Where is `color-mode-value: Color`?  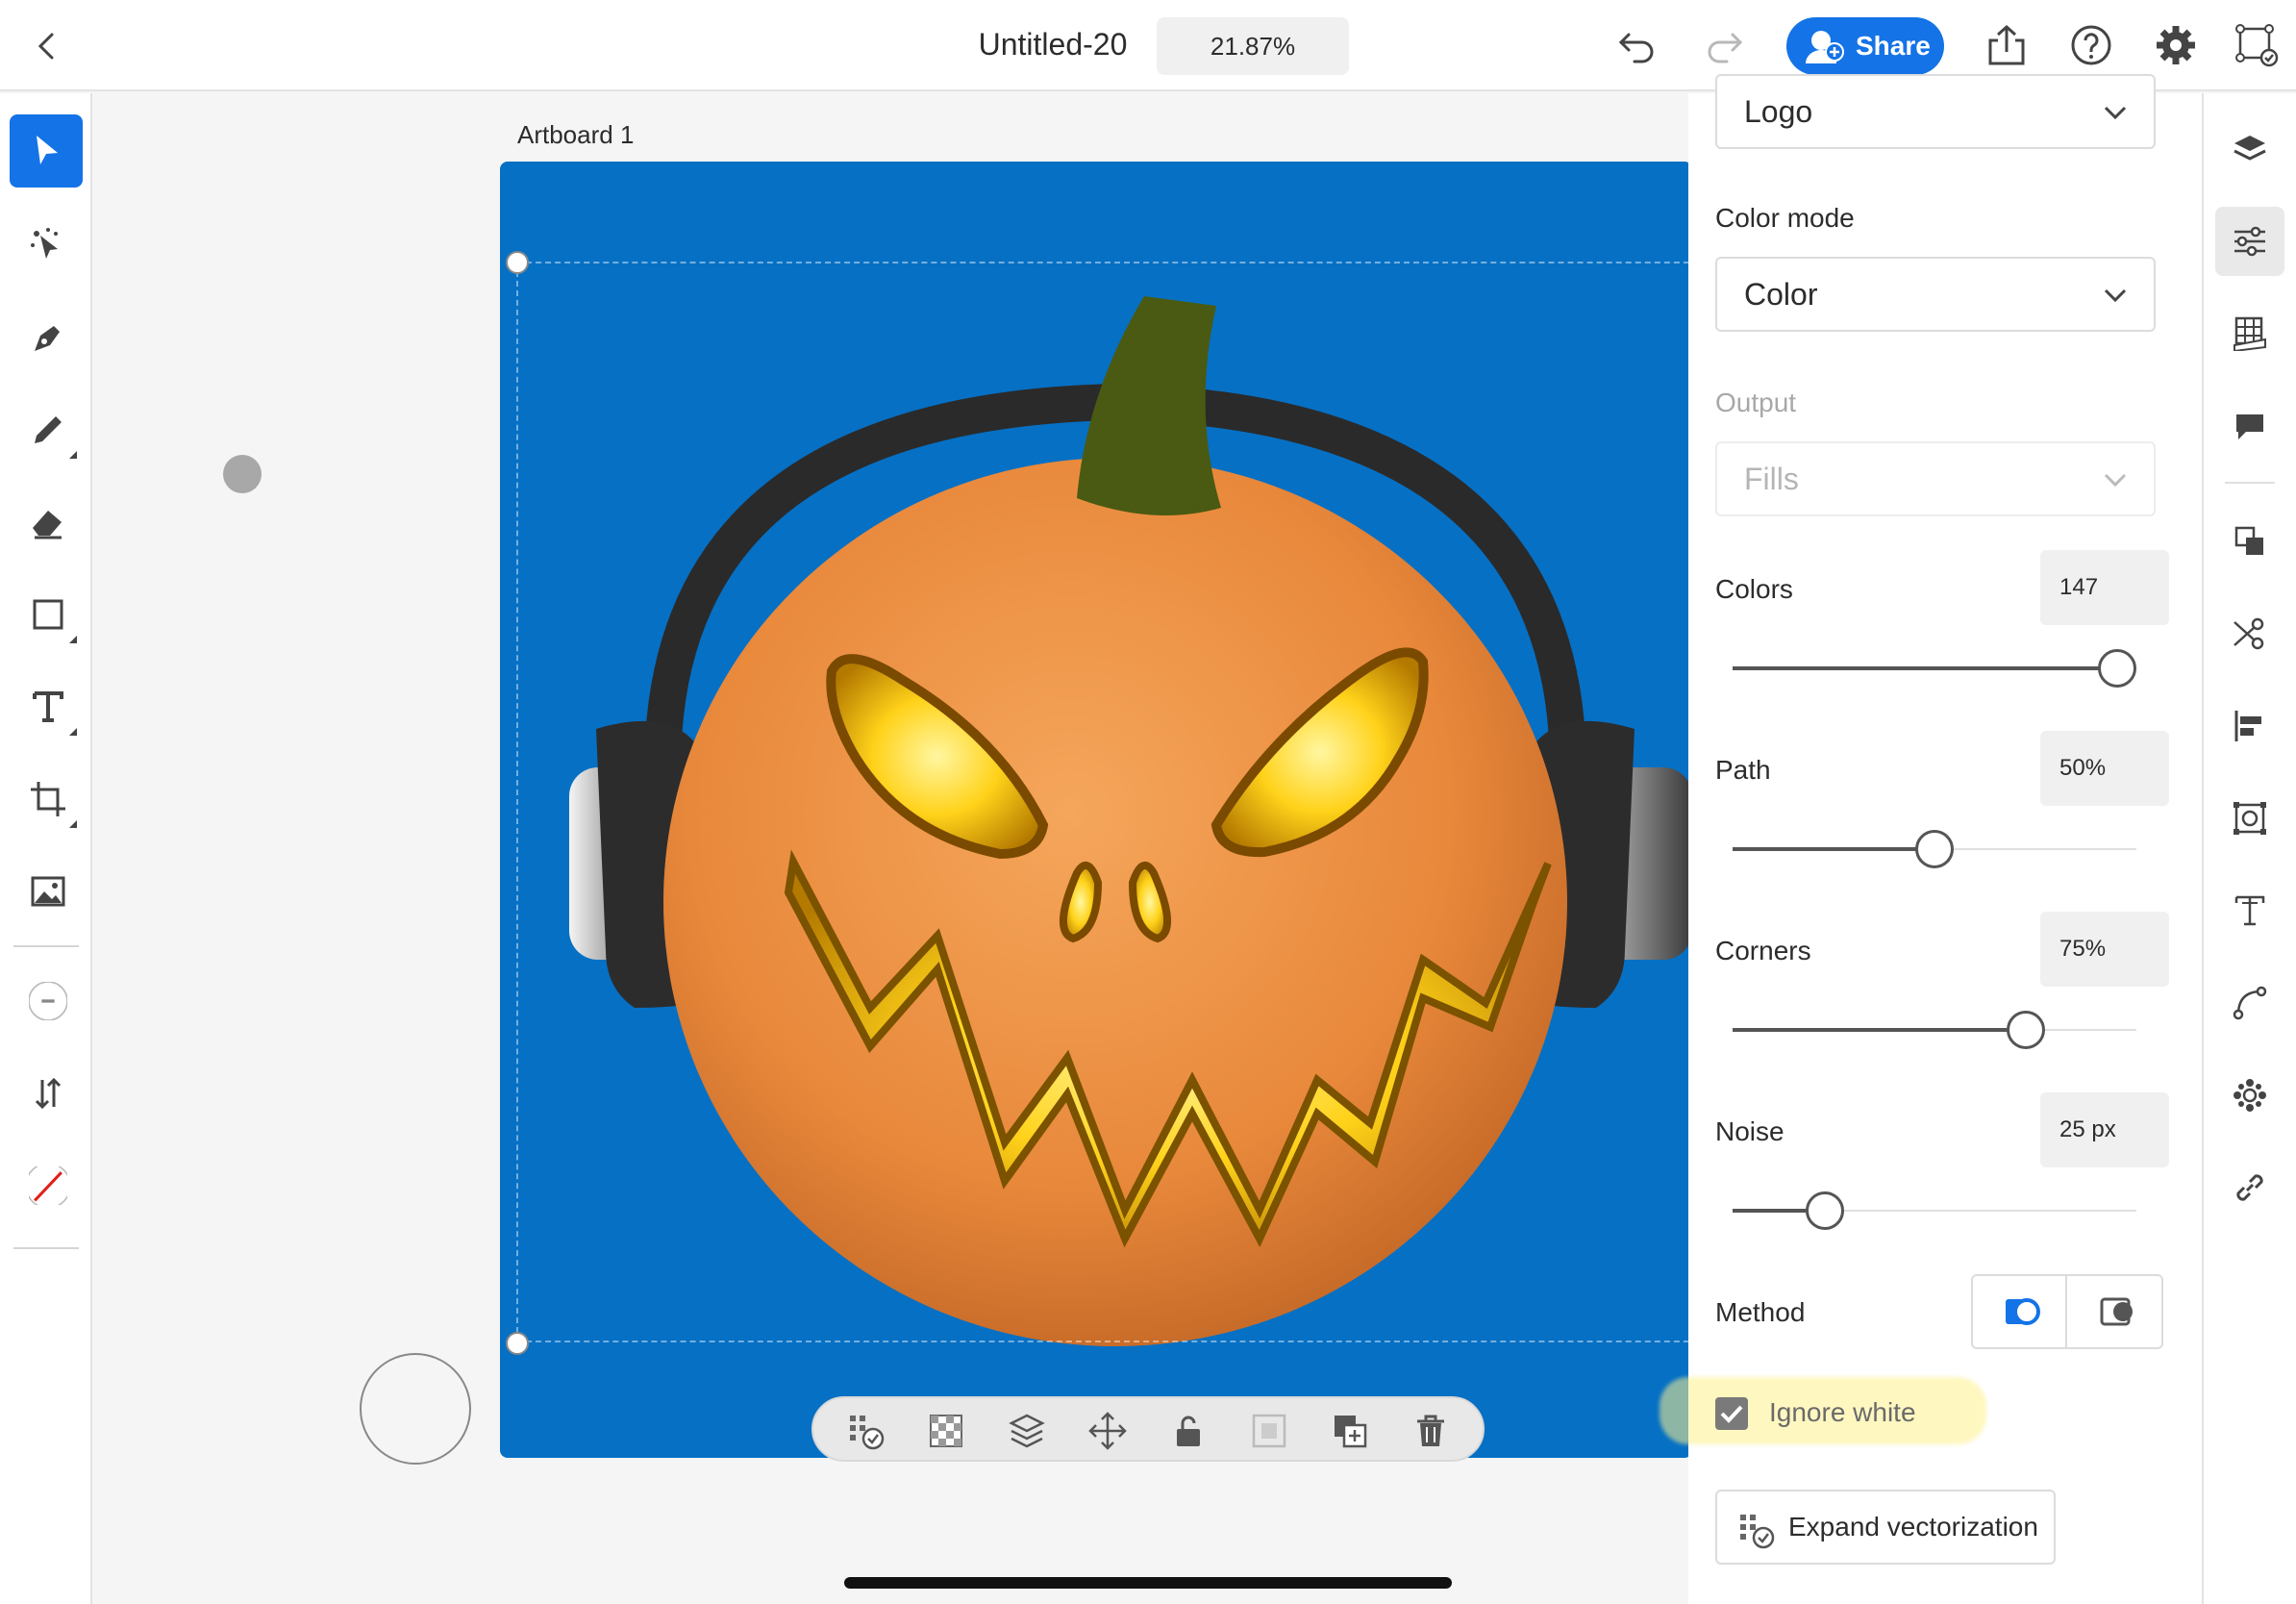
color-mode-value: Color is located at coordinates (1781, 294).